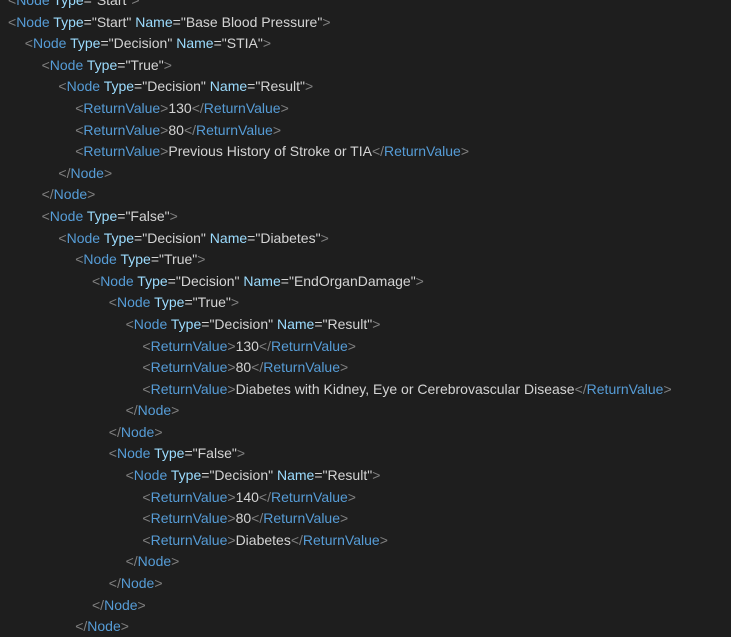 The height and width of the screenshot is (637, 731). I want to click on code-line: <Node Type="Decision" Name="Diabetes">, so click(340, 239).